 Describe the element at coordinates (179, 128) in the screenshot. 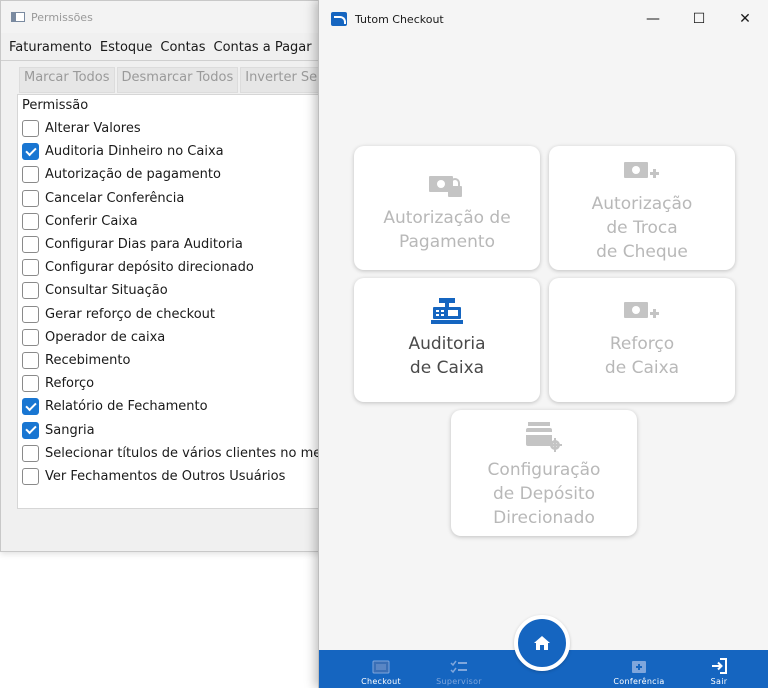

I see `permission-row: Alterar Valores` at that location.